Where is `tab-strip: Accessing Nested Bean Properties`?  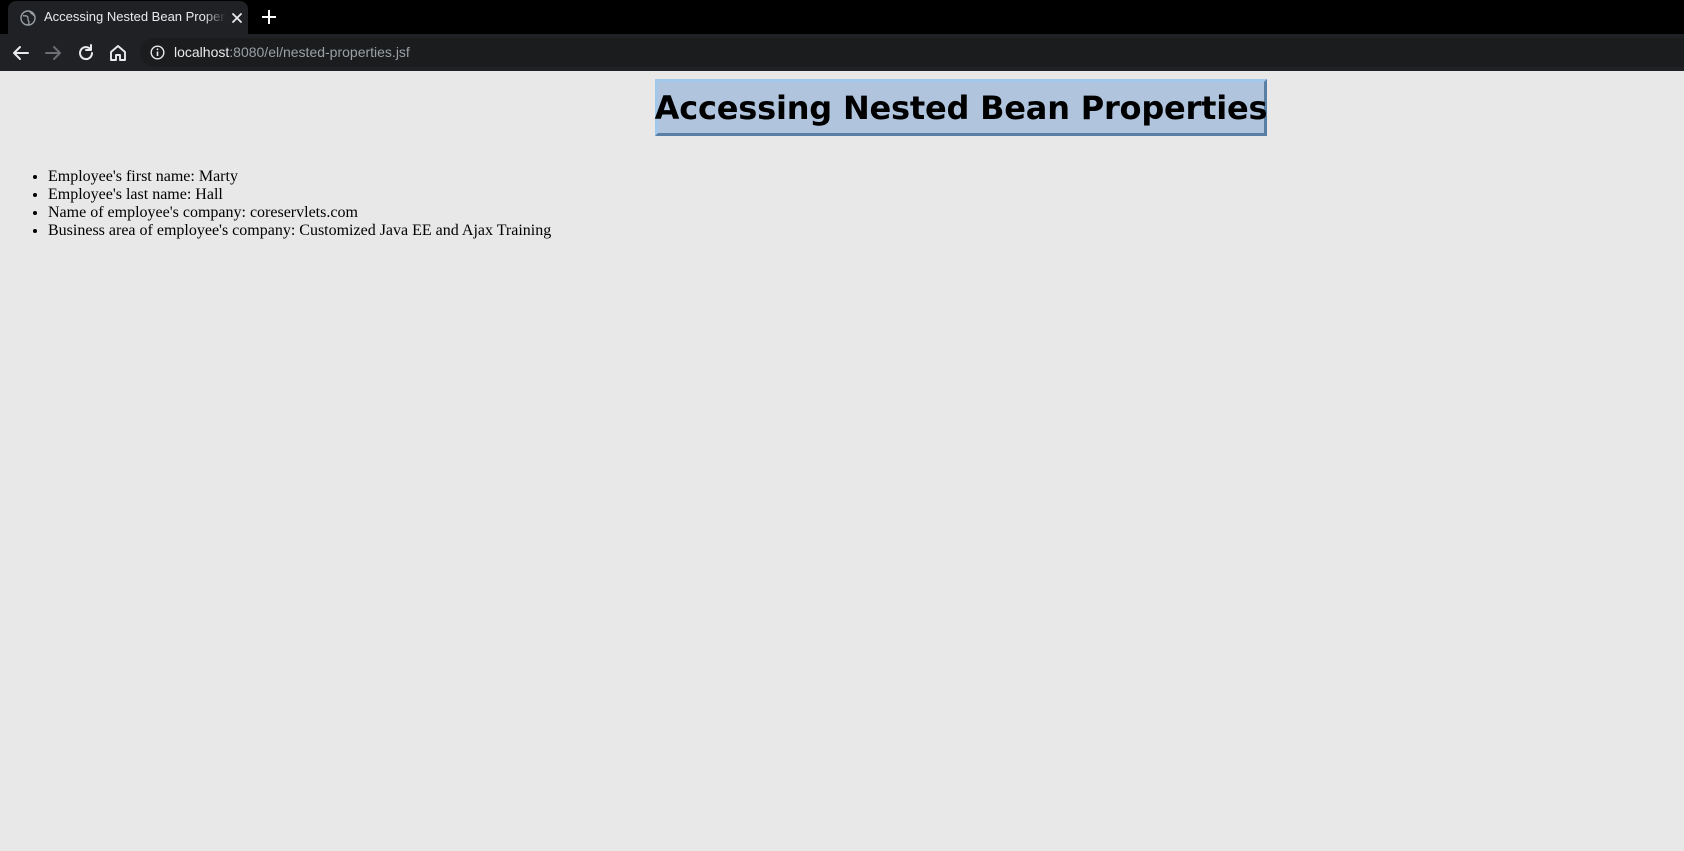 tab-strip: Accessing Nested Bean Properties is located at coordinates (842, 17).